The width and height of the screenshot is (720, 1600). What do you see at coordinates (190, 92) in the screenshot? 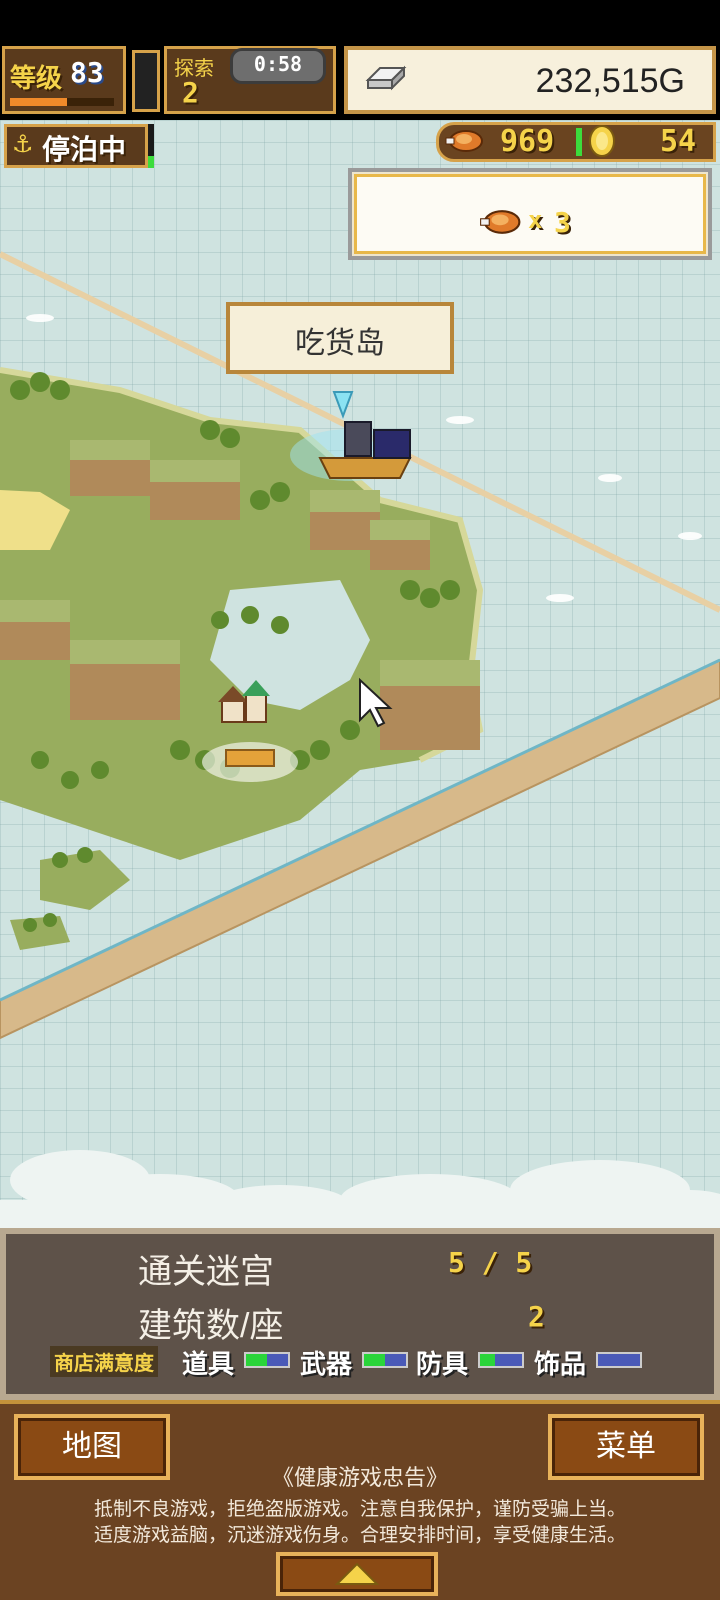
I see `voyage-value: 2` at bounding box center [190, 92].